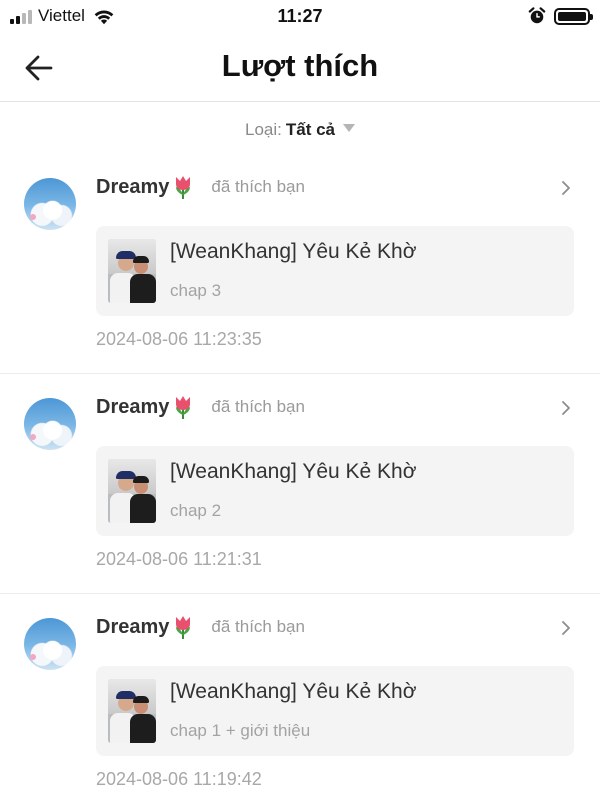  Describe the element at coordinates (196, 510) in the screenshot. I see `comic-chapter: chap 2` at that location.